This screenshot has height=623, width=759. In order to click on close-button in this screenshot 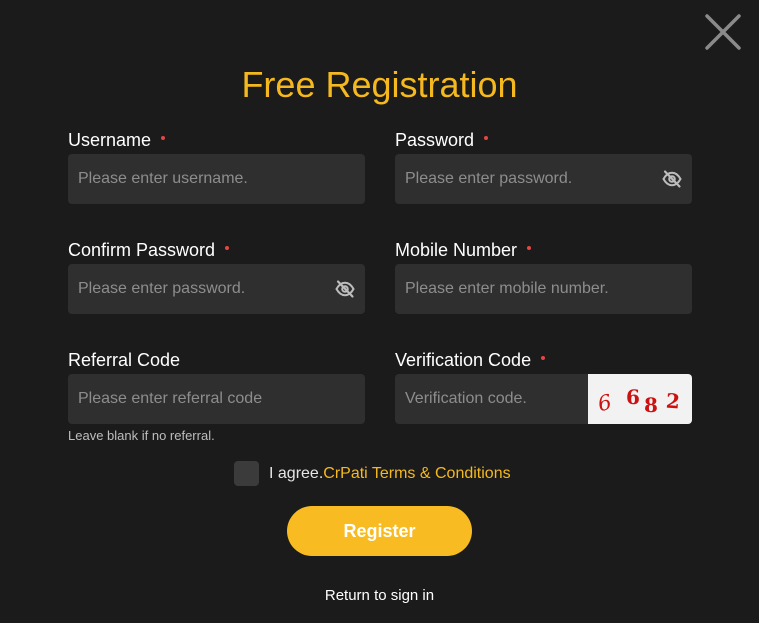, I will do `click(723, 32)`.